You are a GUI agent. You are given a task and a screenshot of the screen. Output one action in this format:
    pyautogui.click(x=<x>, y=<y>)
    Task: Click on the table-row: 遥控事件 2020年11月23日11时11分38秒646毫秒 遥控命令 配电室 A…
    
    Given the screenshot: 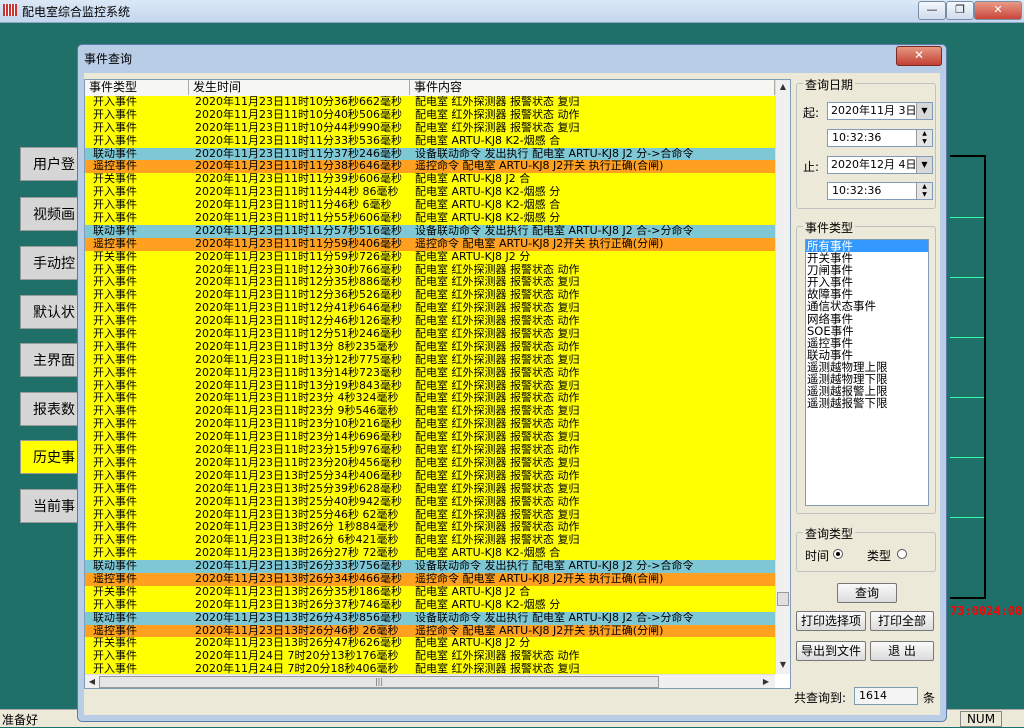 What is the action you would take?
    pyautogui.click(x=430, y=167)
    